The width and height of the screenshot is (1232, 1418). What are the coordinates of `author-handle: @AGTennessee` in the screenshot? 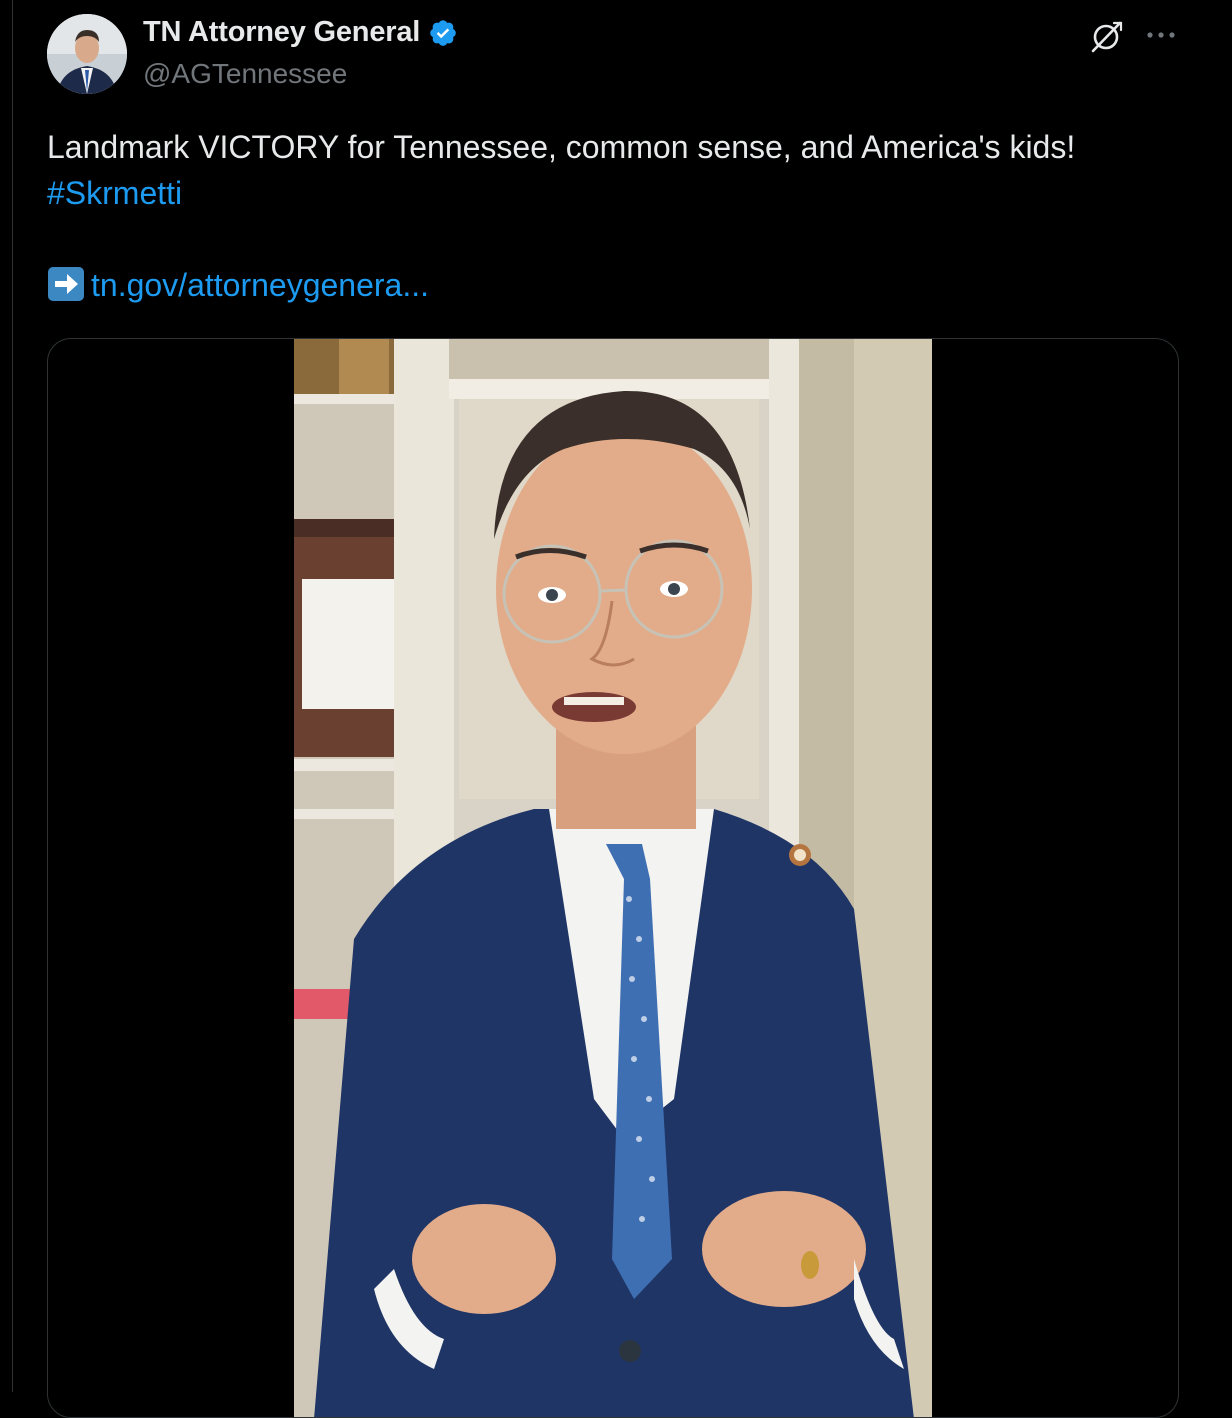 It's located at (245, 74).